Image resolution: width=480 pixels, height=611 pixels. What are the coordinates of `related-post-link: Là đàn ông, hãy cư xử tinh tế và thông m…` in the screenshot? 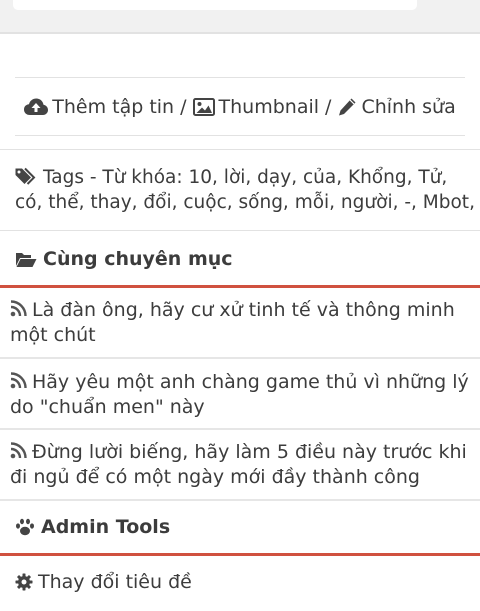 It's located at (240, 323).